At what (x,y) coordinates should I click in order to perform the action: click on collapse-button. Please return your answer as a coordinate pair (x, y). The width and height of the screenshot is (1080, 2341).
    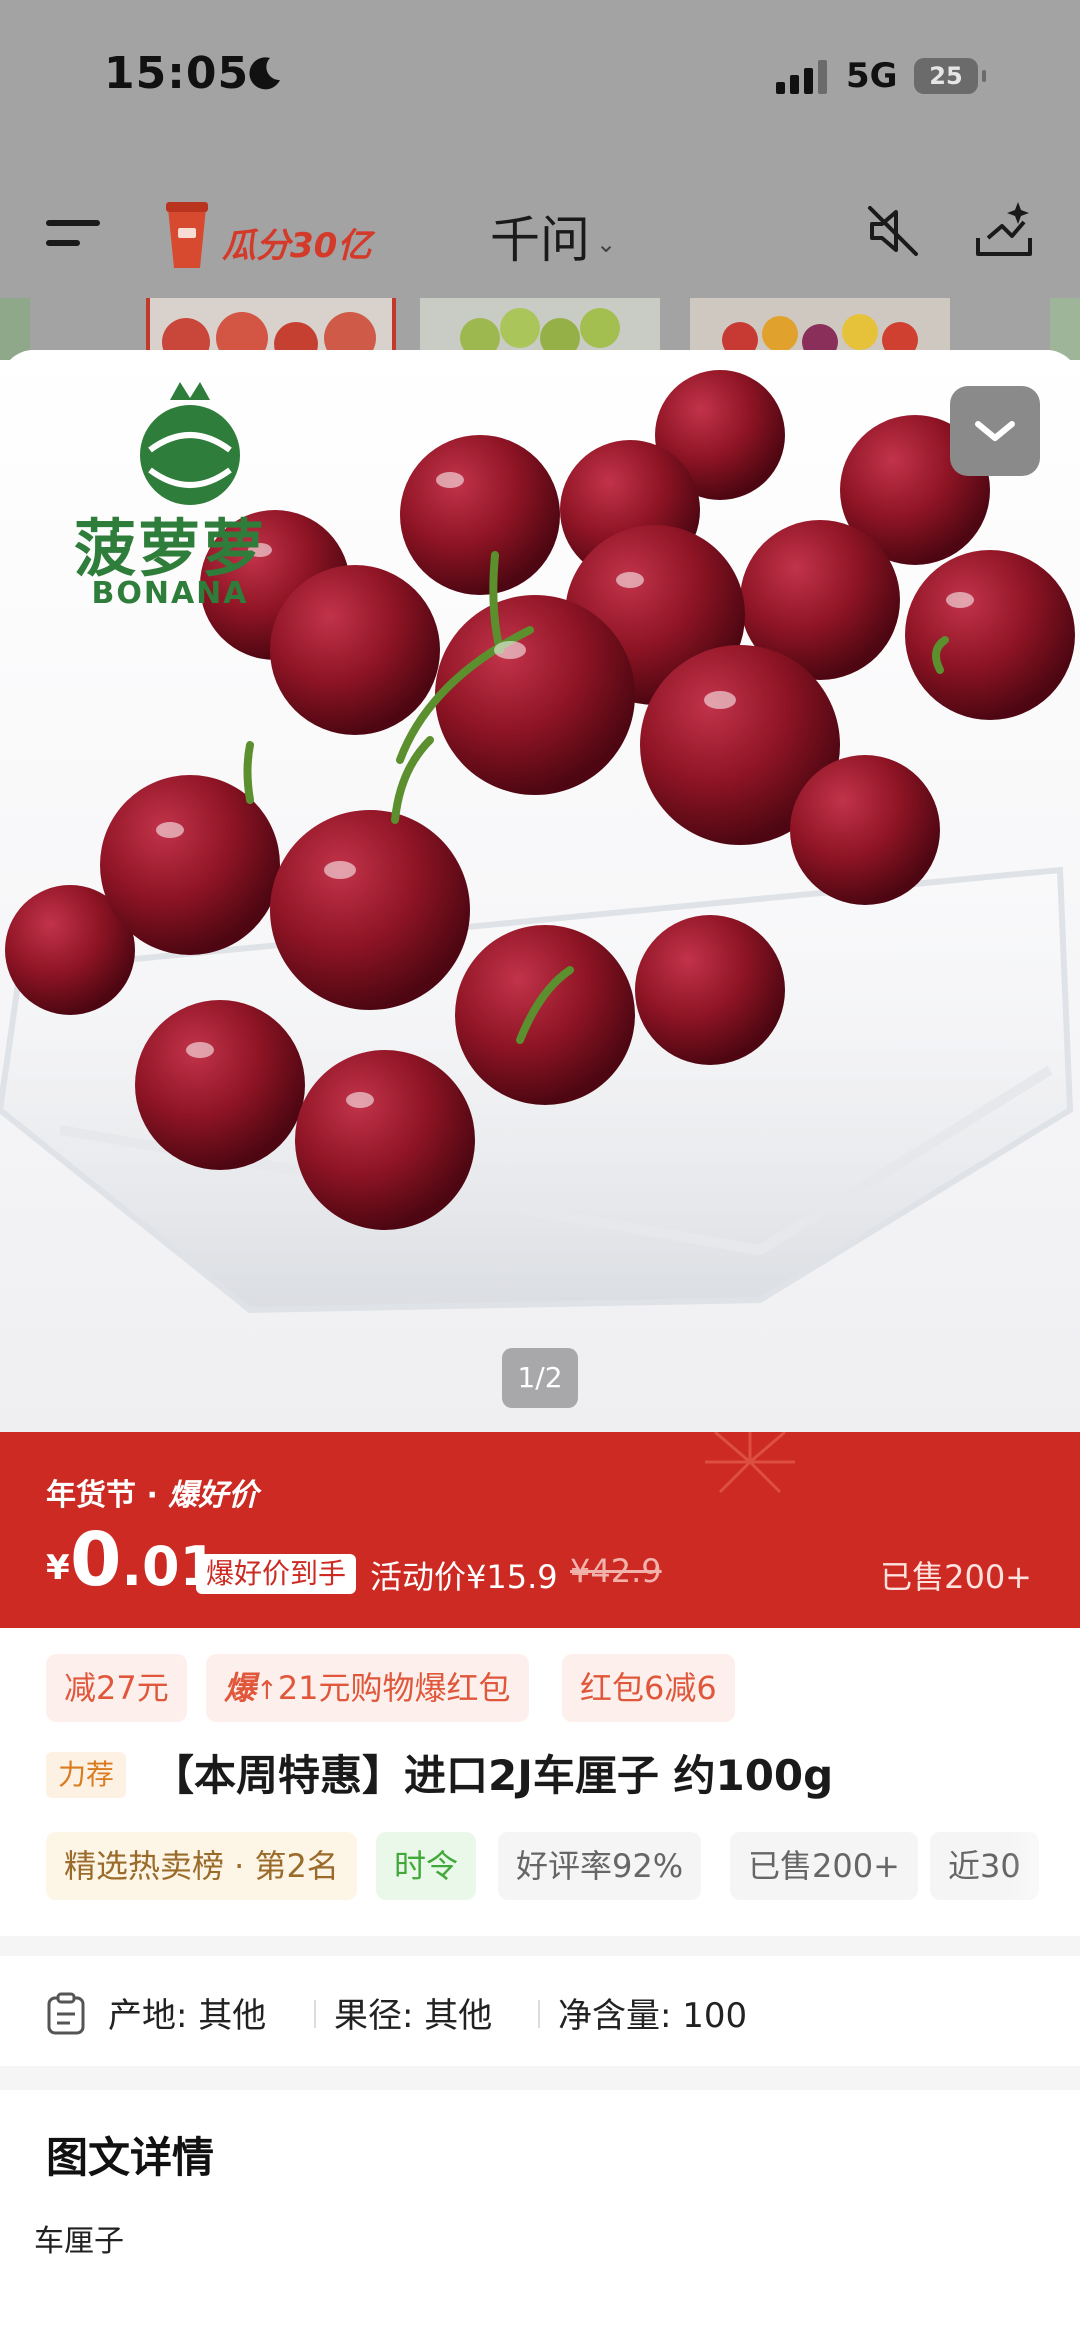
    Looking at the image, I should click on (995, 431).